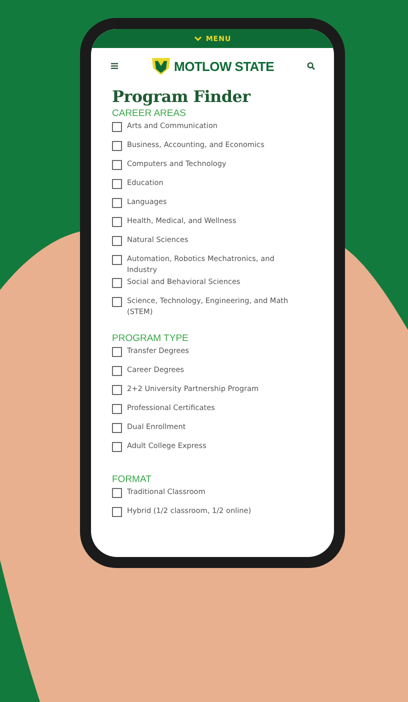 The height and width of the screenshot is (702, 408). I want to click on search-icon, so click(311, 66).